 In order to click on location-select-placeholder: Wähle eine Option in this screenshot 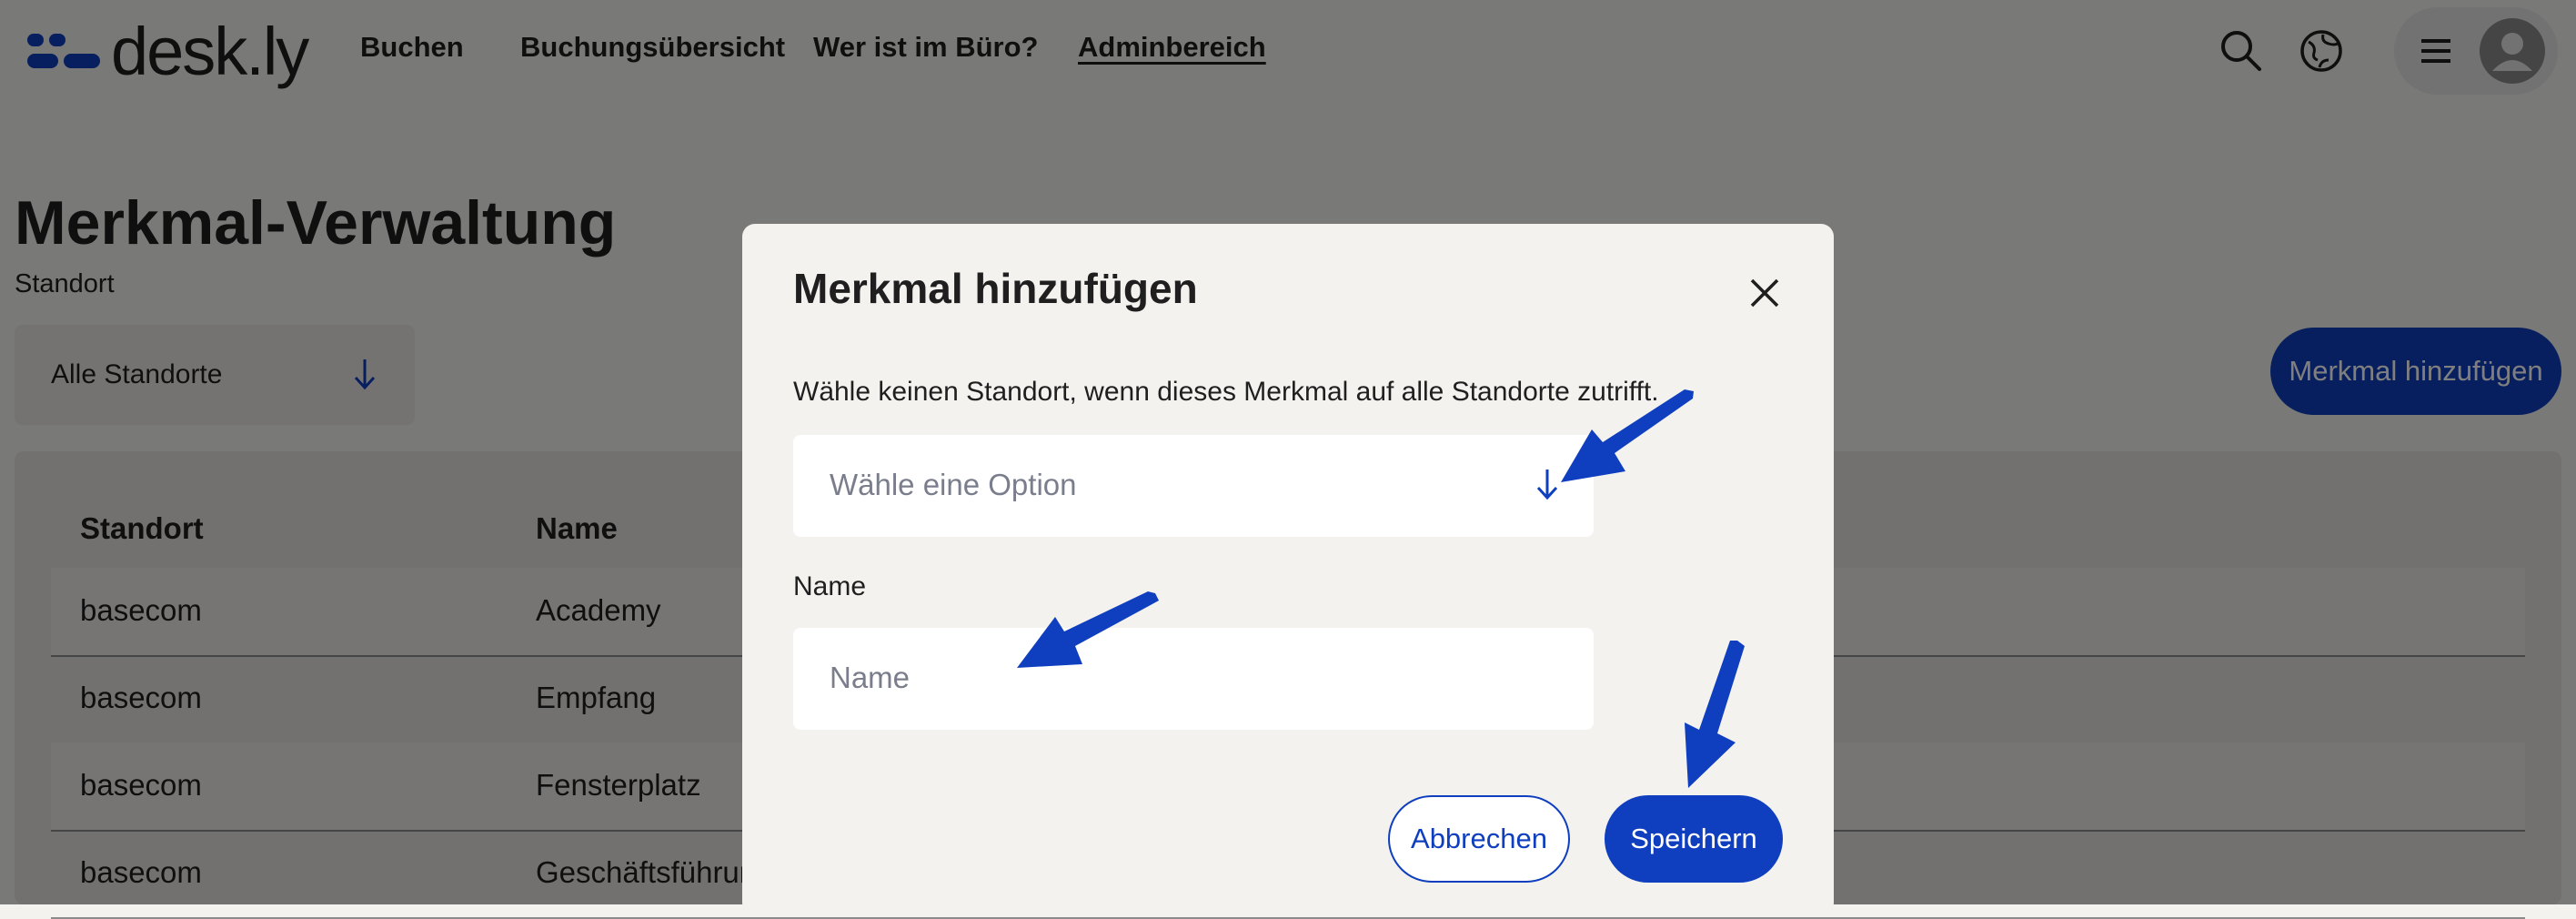, I will do `click(953, 484)`.